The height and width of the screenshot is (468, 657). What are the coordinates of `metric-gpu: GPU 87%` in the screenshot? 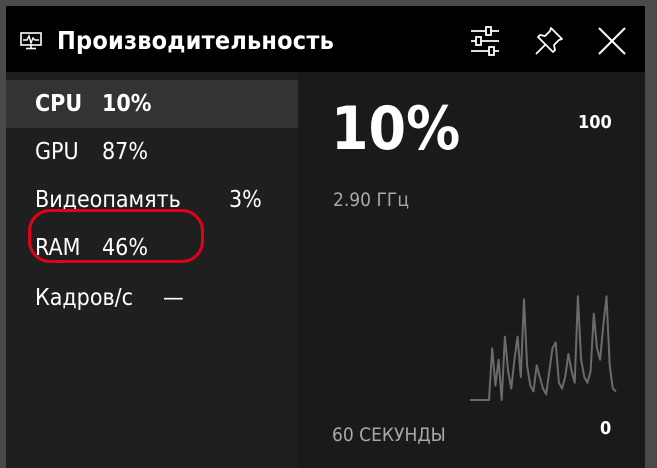 It's located at (152, 152).